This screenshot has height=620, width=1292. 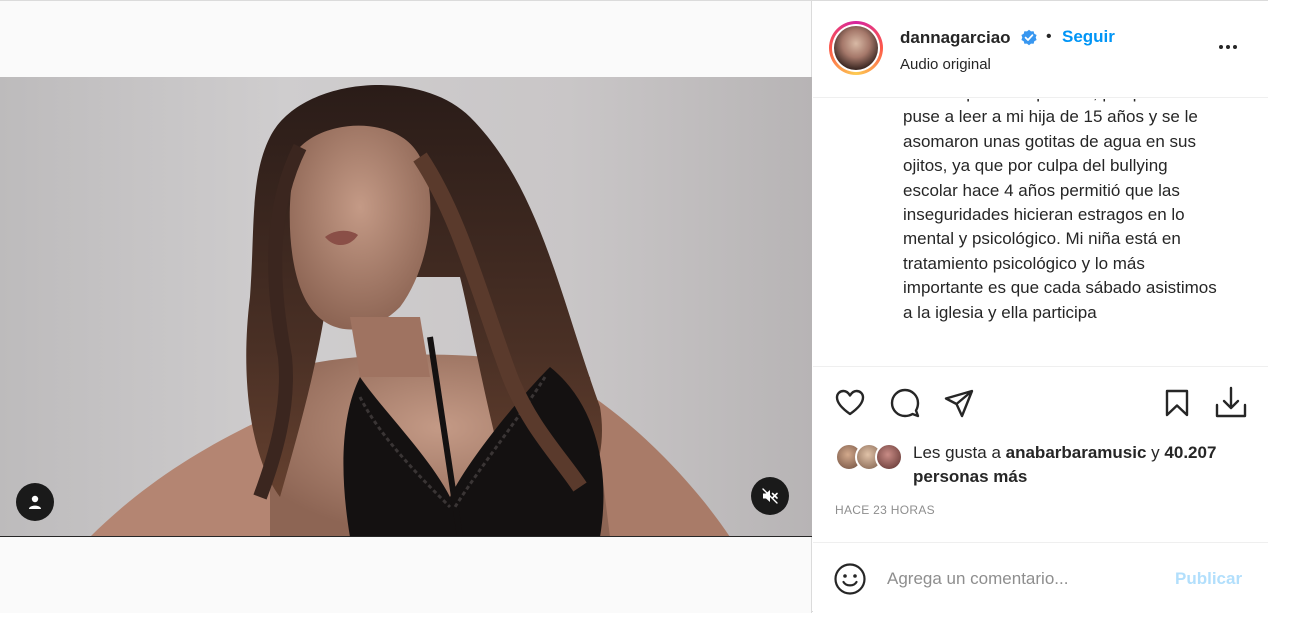 I want to click on smiley-icon, so click(x=850, y=579).